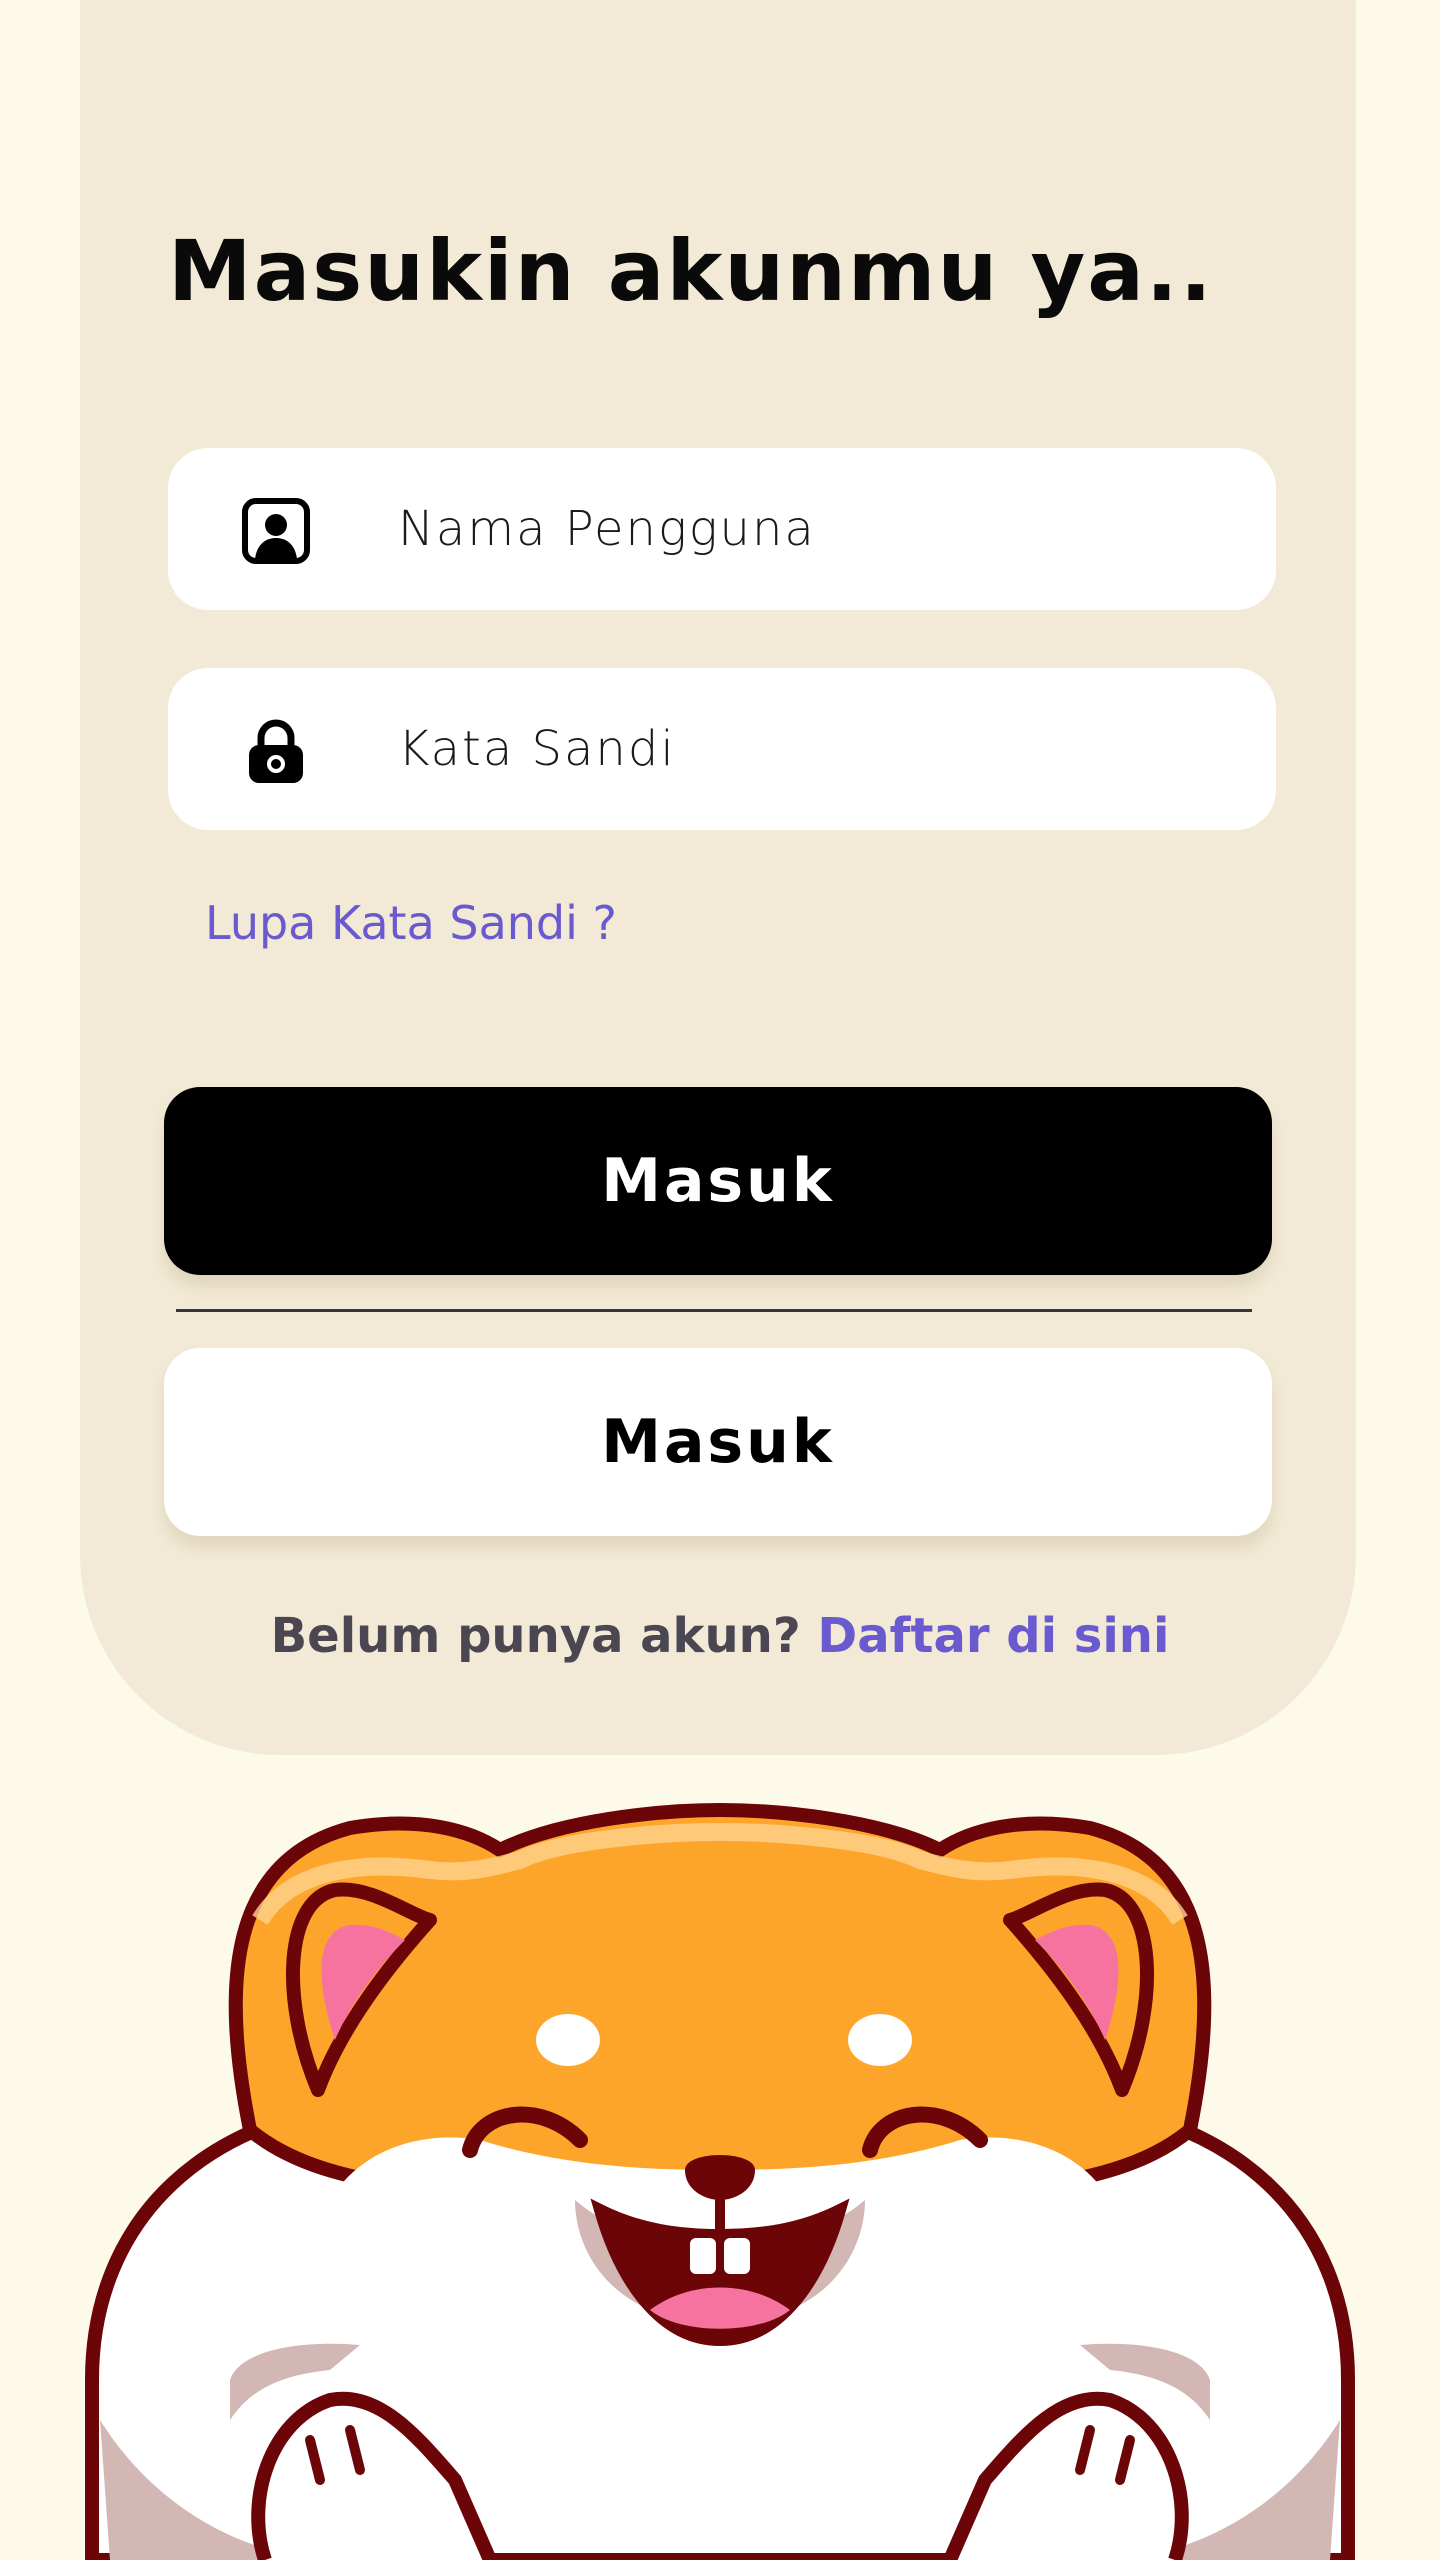 The height and width of the screenshot is (2560, 1440). Describe the element at coordinates (691, 271) in the screenshot. I see `page-title: Masukin akunmu ya..` at that location.